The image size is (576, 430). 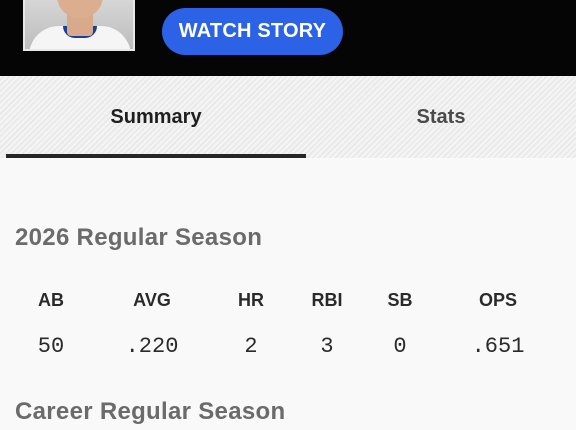 I want to click on player-headshot, so click(x=79, y=25).